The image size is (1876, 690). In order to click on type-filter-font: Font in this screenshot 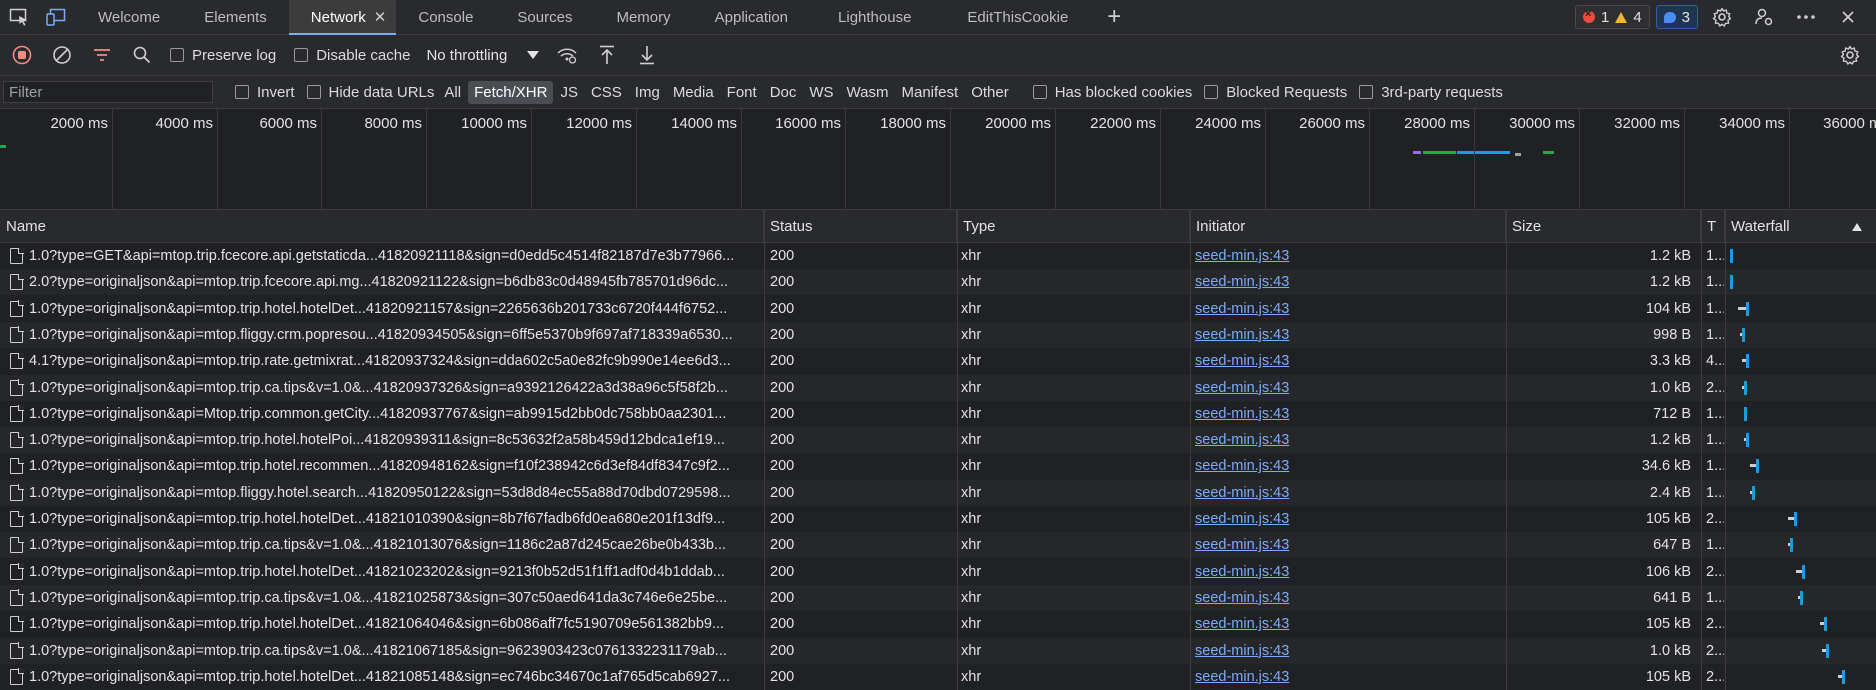, I will do `click(742, 92)`.